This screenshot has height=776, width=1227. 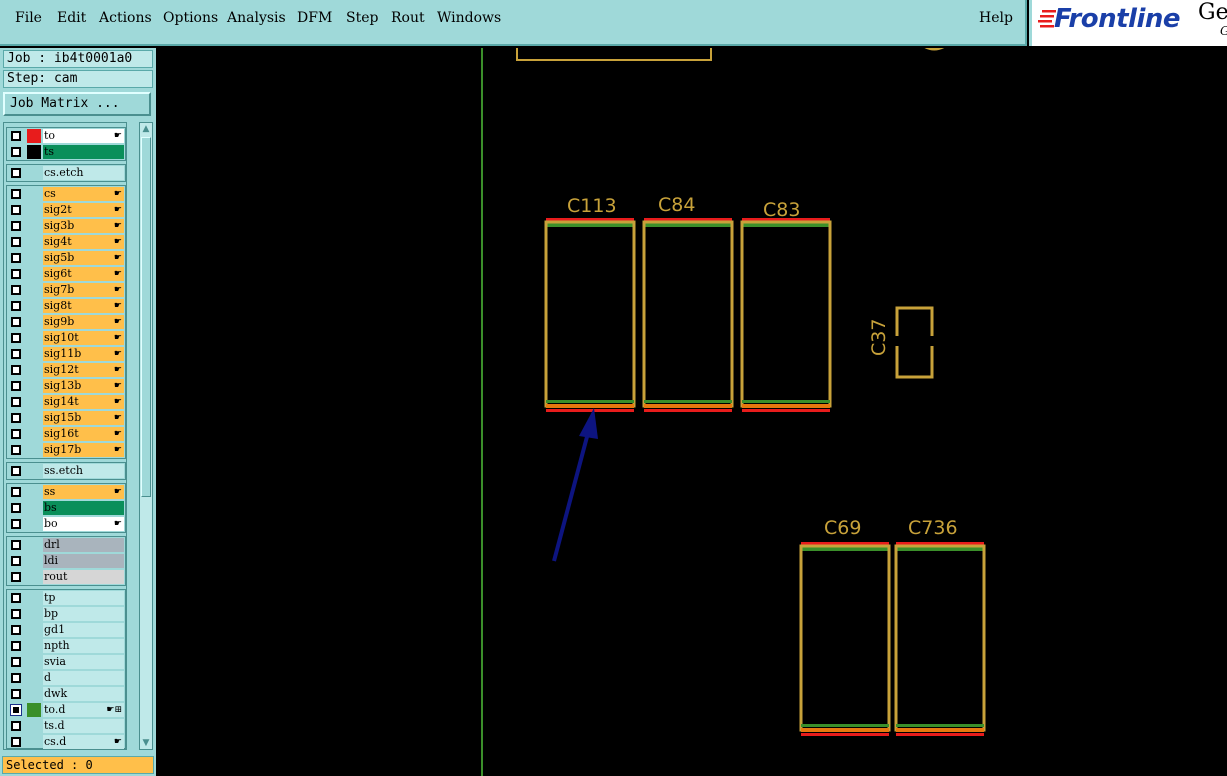 I want to click on layer-name: cs.etch, so click(x=83, y=173).